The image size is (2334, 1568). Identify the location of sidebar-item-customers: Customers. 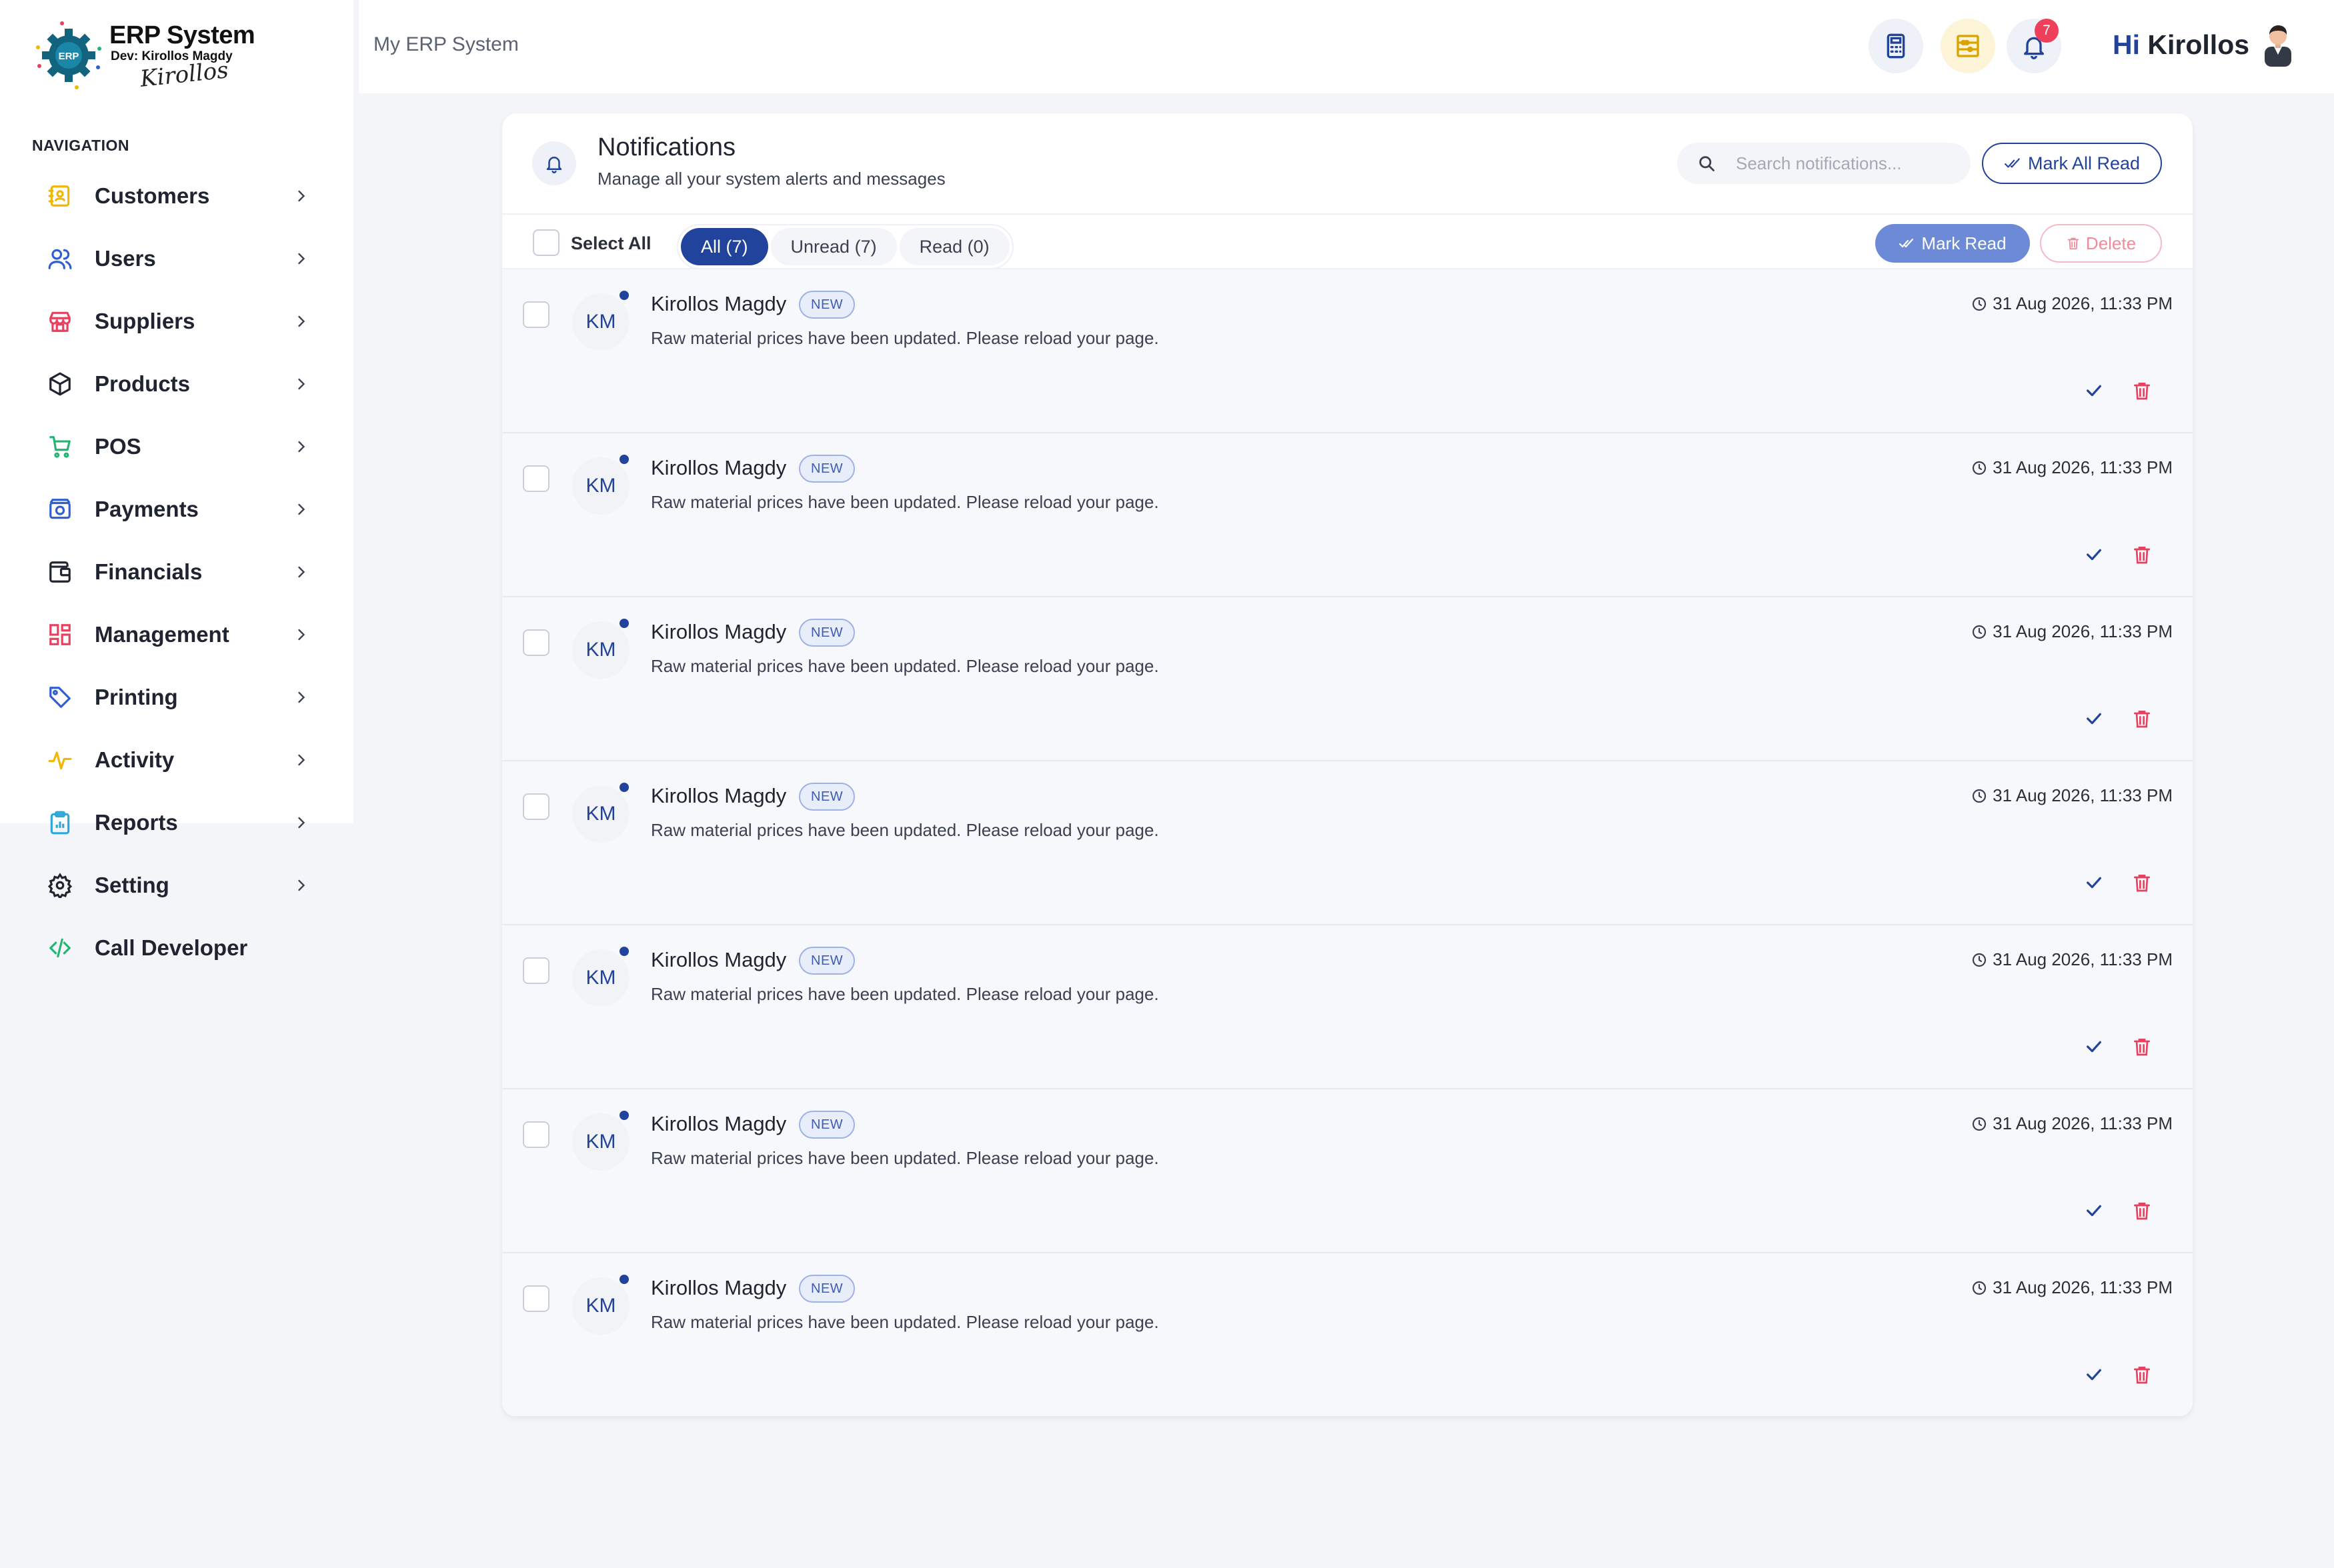
(177, 196).